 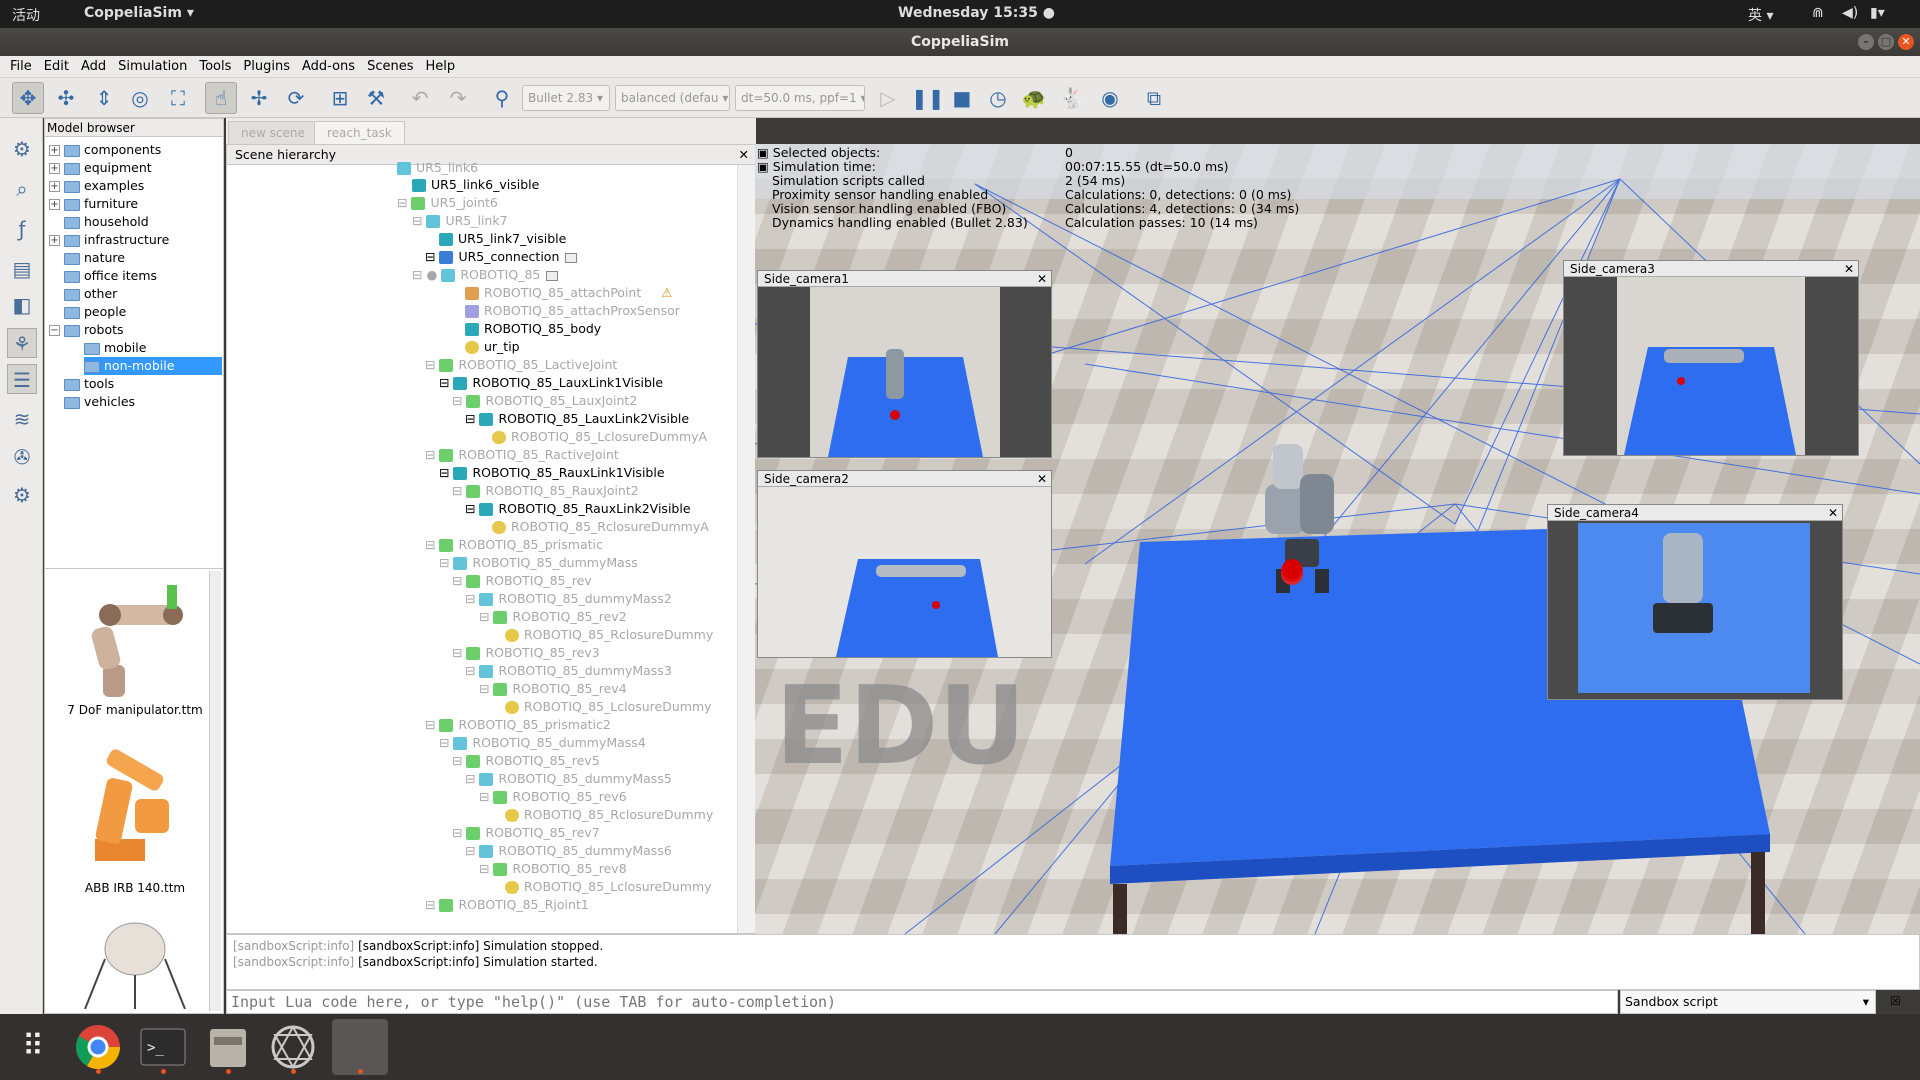 I want to click on scene-hierarchy-toggle-icon: ☰, so click(x=22, y=379).